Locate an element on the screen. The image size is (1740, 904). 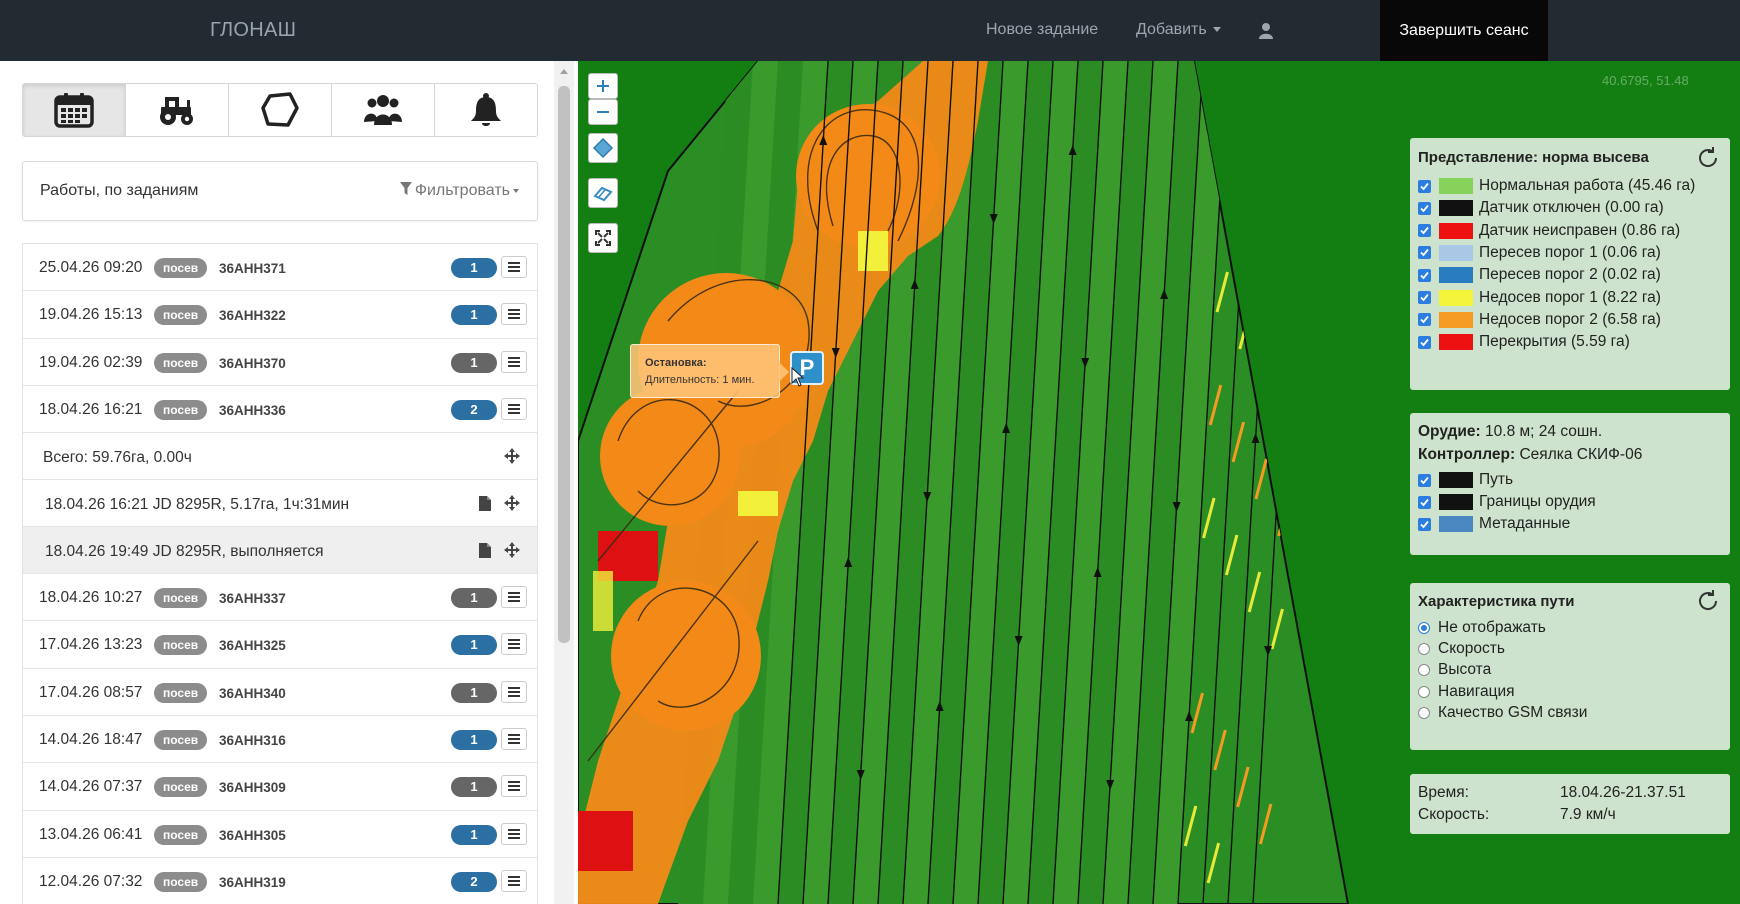
path-option: Не отображать is located at coordinates (1482, 628).